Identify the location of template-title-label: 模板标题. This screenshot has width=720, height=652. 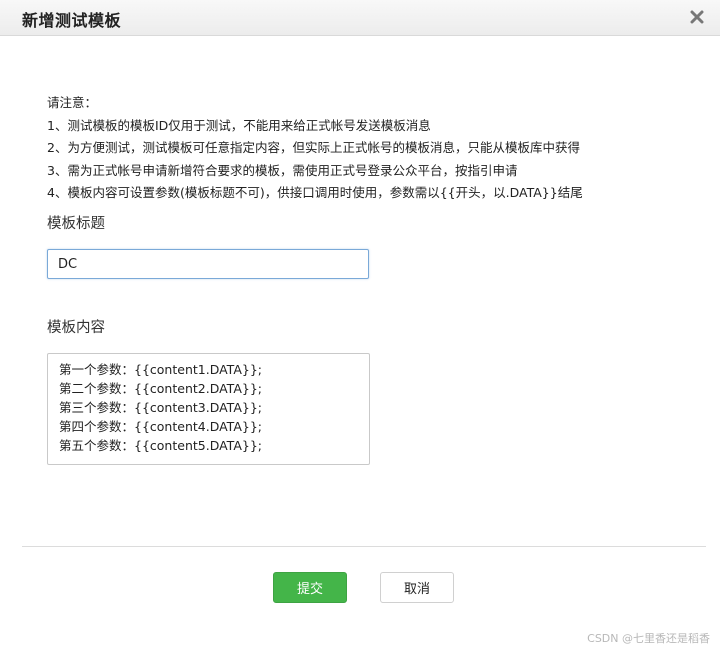
(76, 224).